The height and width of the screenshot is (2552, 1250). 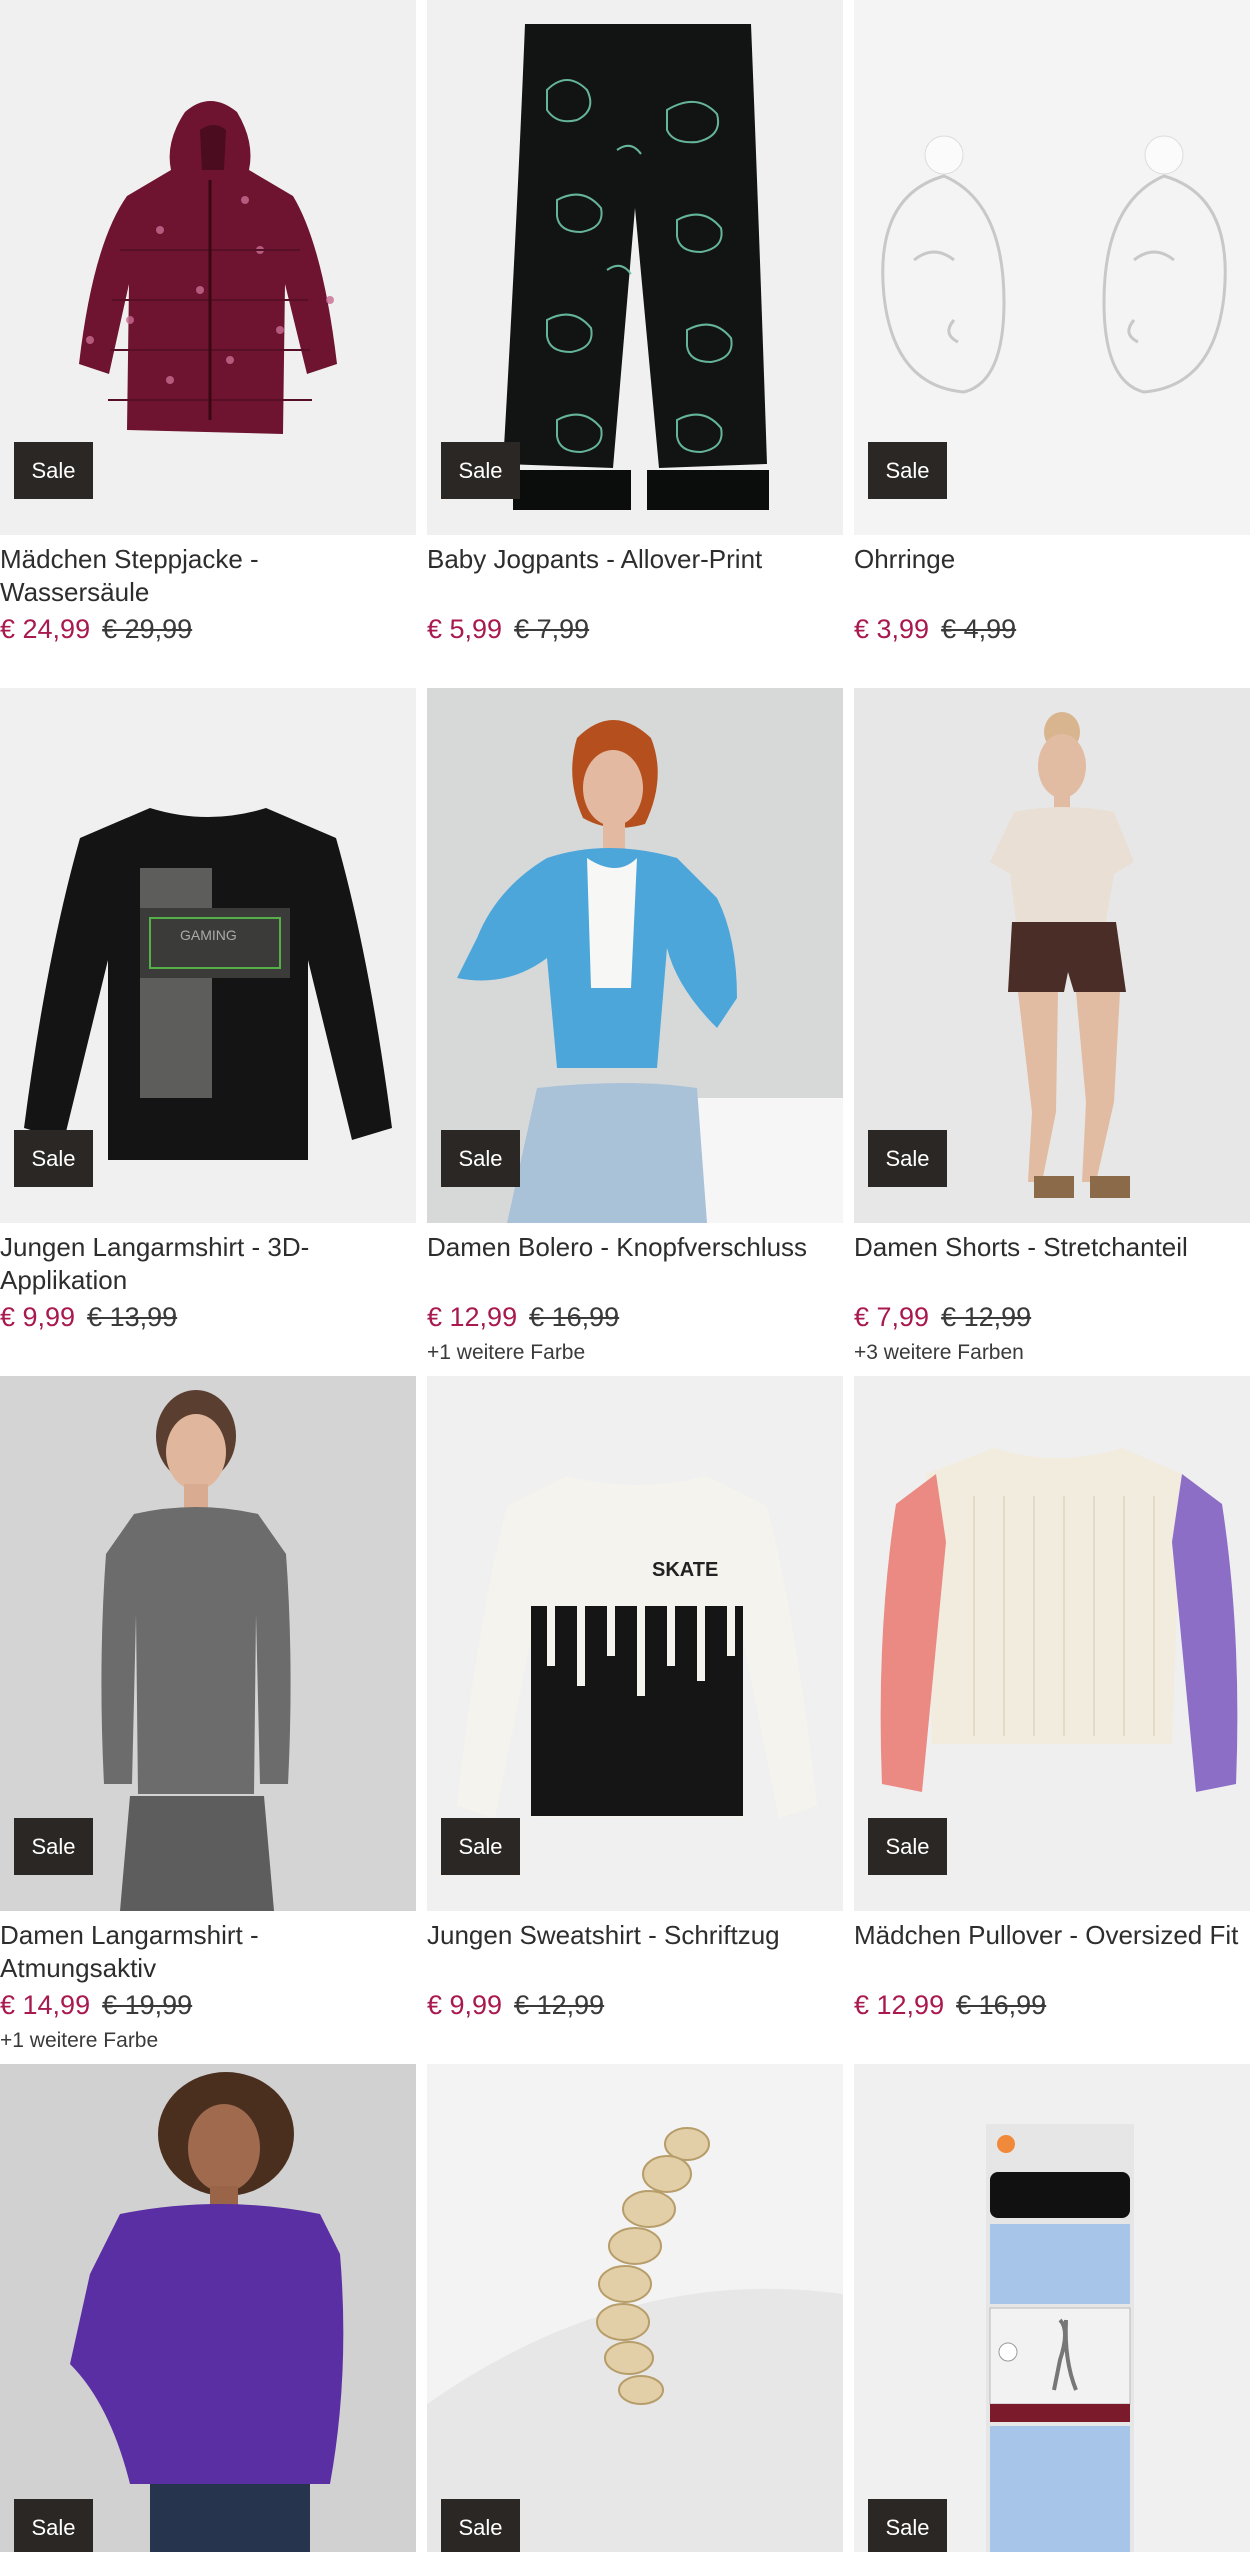 I want to click on product-title: Mädchen Steppjacke - Wassersäule, so click(x=208, y=576).